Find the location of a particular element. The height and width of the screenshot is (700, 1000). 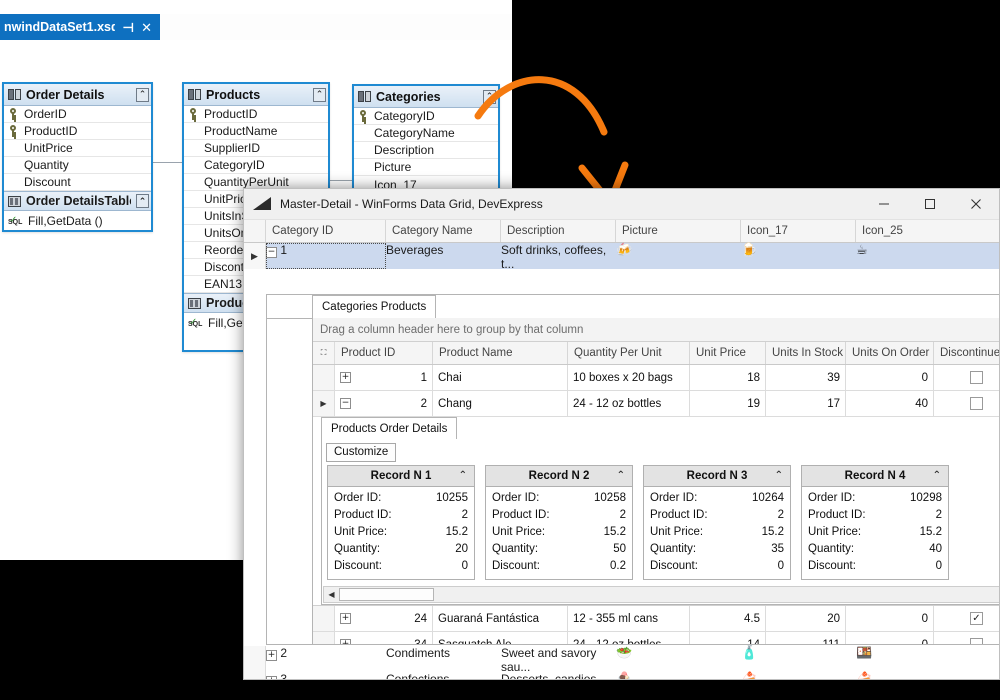

cell-category-id: − 1 is located at coordinates (326, 256).